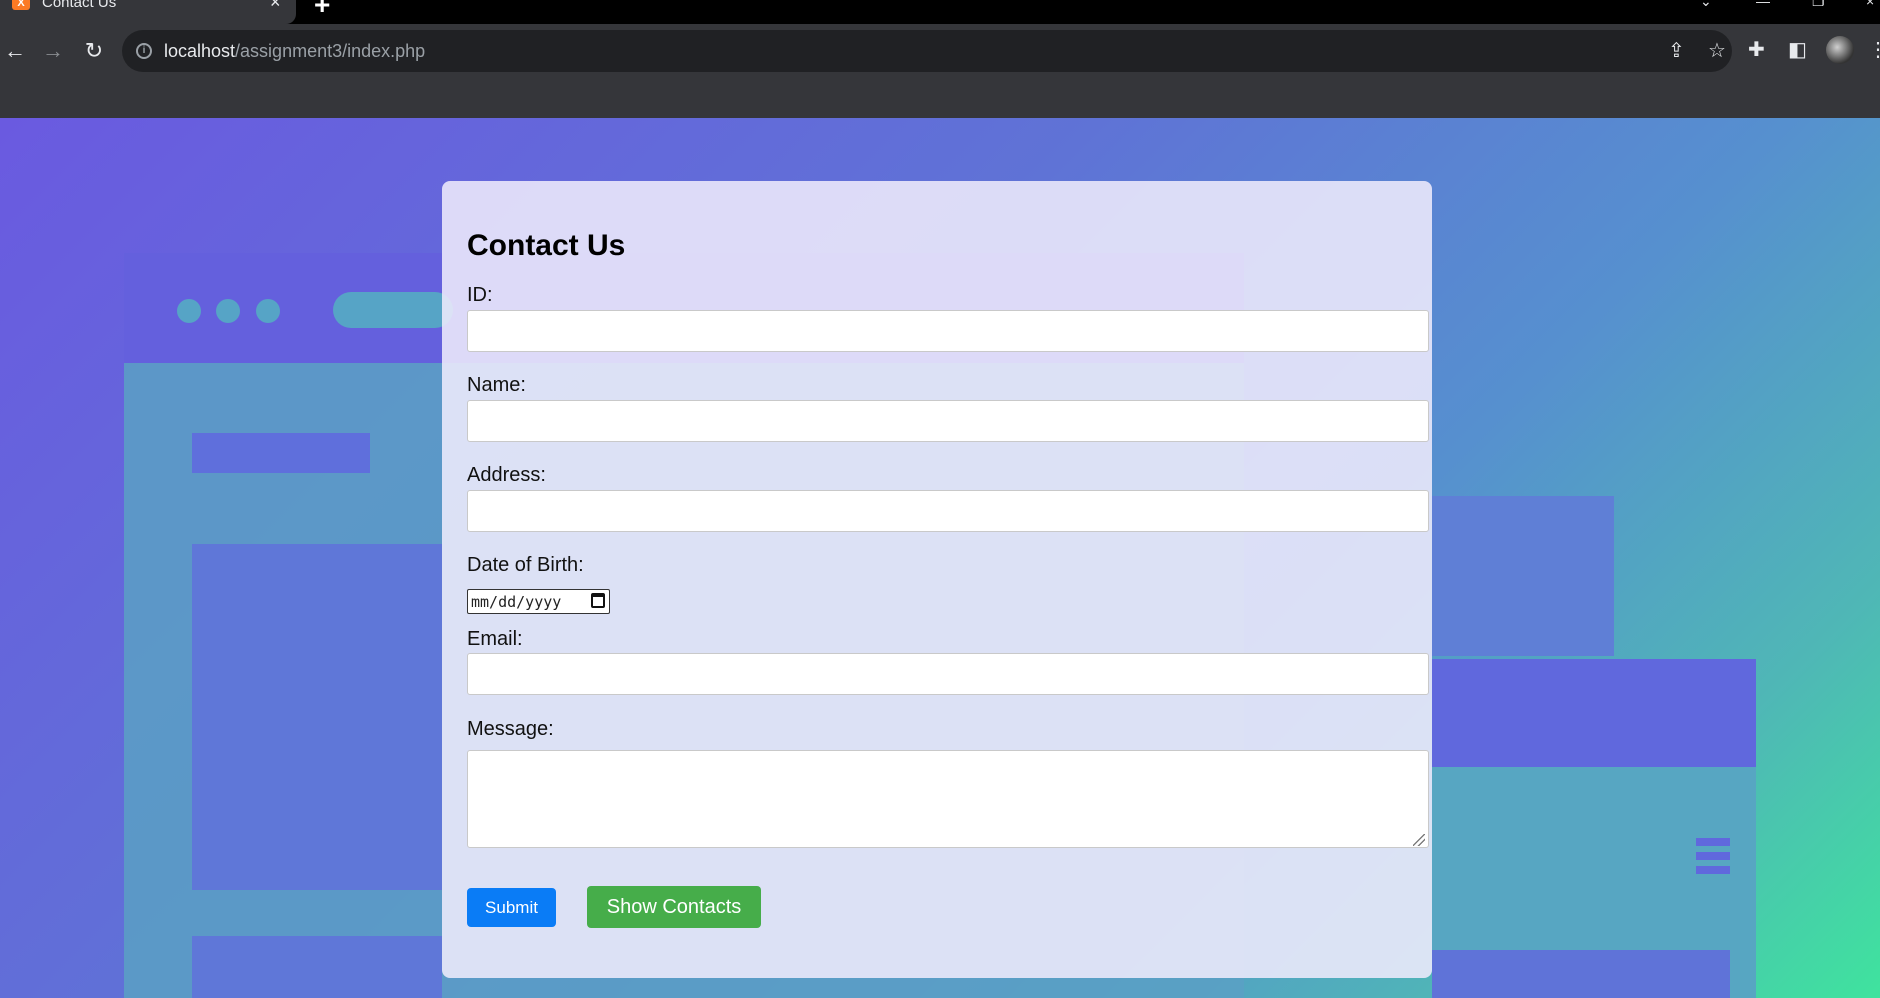 The image size is (1880, 998). I want to click on name-field, so click(948, 421).